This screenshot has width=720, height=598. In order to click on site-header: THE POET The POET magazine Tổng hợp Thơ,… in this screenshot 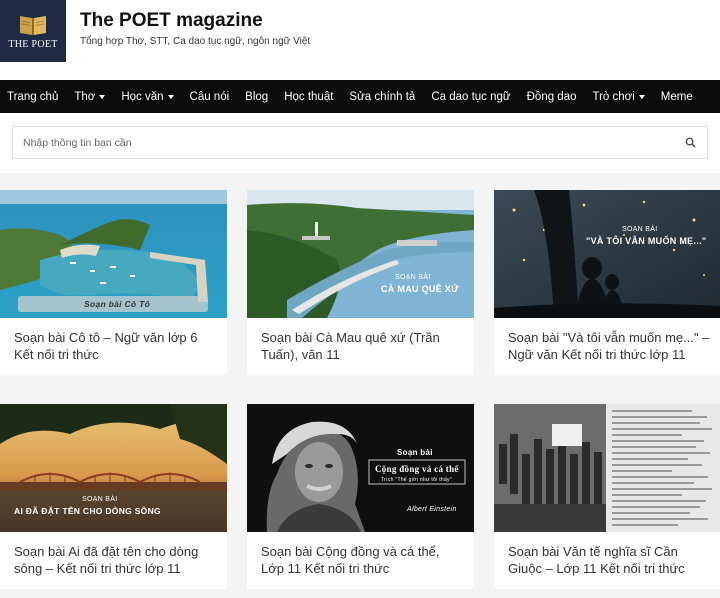, I will do `click(360, 40)`.